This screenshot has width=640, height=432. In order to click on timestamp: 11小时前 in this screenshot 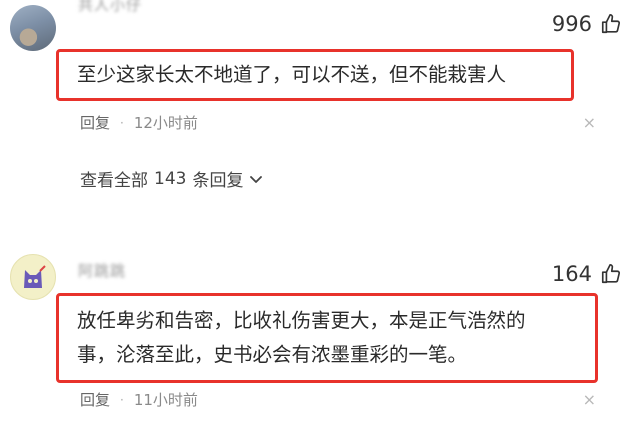, I will do `click(165, 400)`.